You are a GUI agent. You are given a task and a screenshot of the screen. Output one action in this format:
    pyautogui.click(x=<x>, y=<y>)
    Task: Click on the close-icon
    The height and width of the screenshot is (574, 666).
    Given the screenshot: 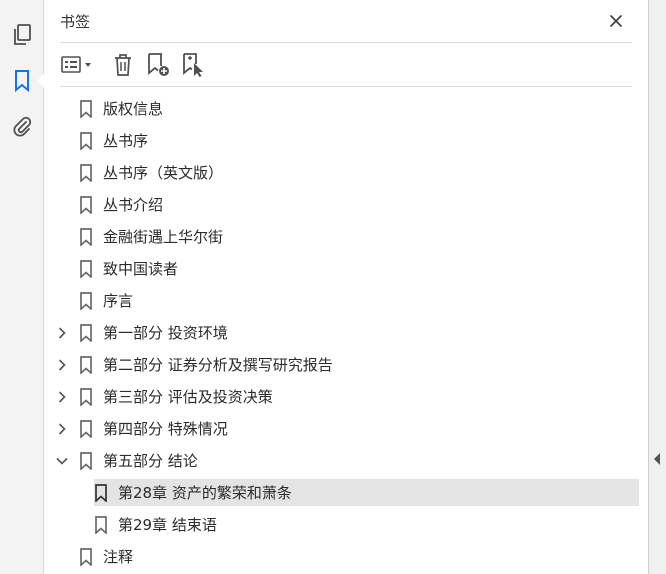 What is the action you would take?
    pyautogui.click(x=616, y=21)
    